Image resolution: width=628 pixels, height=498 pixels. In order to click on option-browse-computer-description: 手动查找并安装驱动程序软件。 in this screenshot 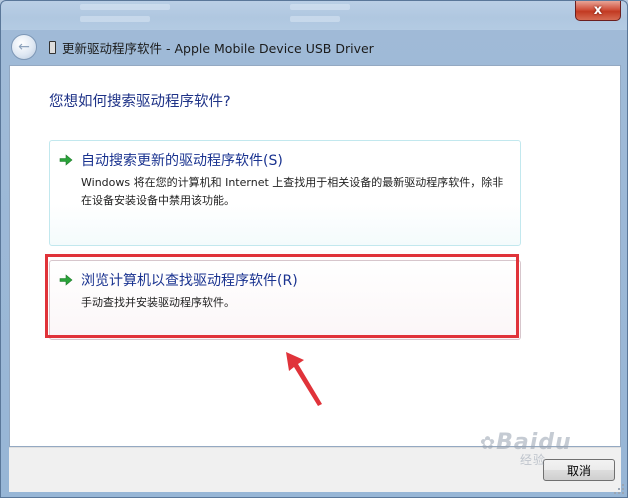, I will do `click(158, 302)`.